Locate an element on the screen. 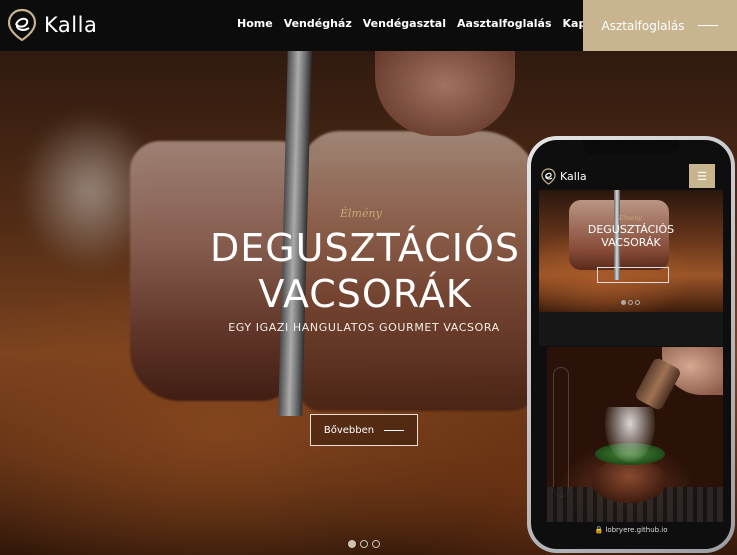  nav-vendeghaz: Vendégház is located at coordinates (318, 23).